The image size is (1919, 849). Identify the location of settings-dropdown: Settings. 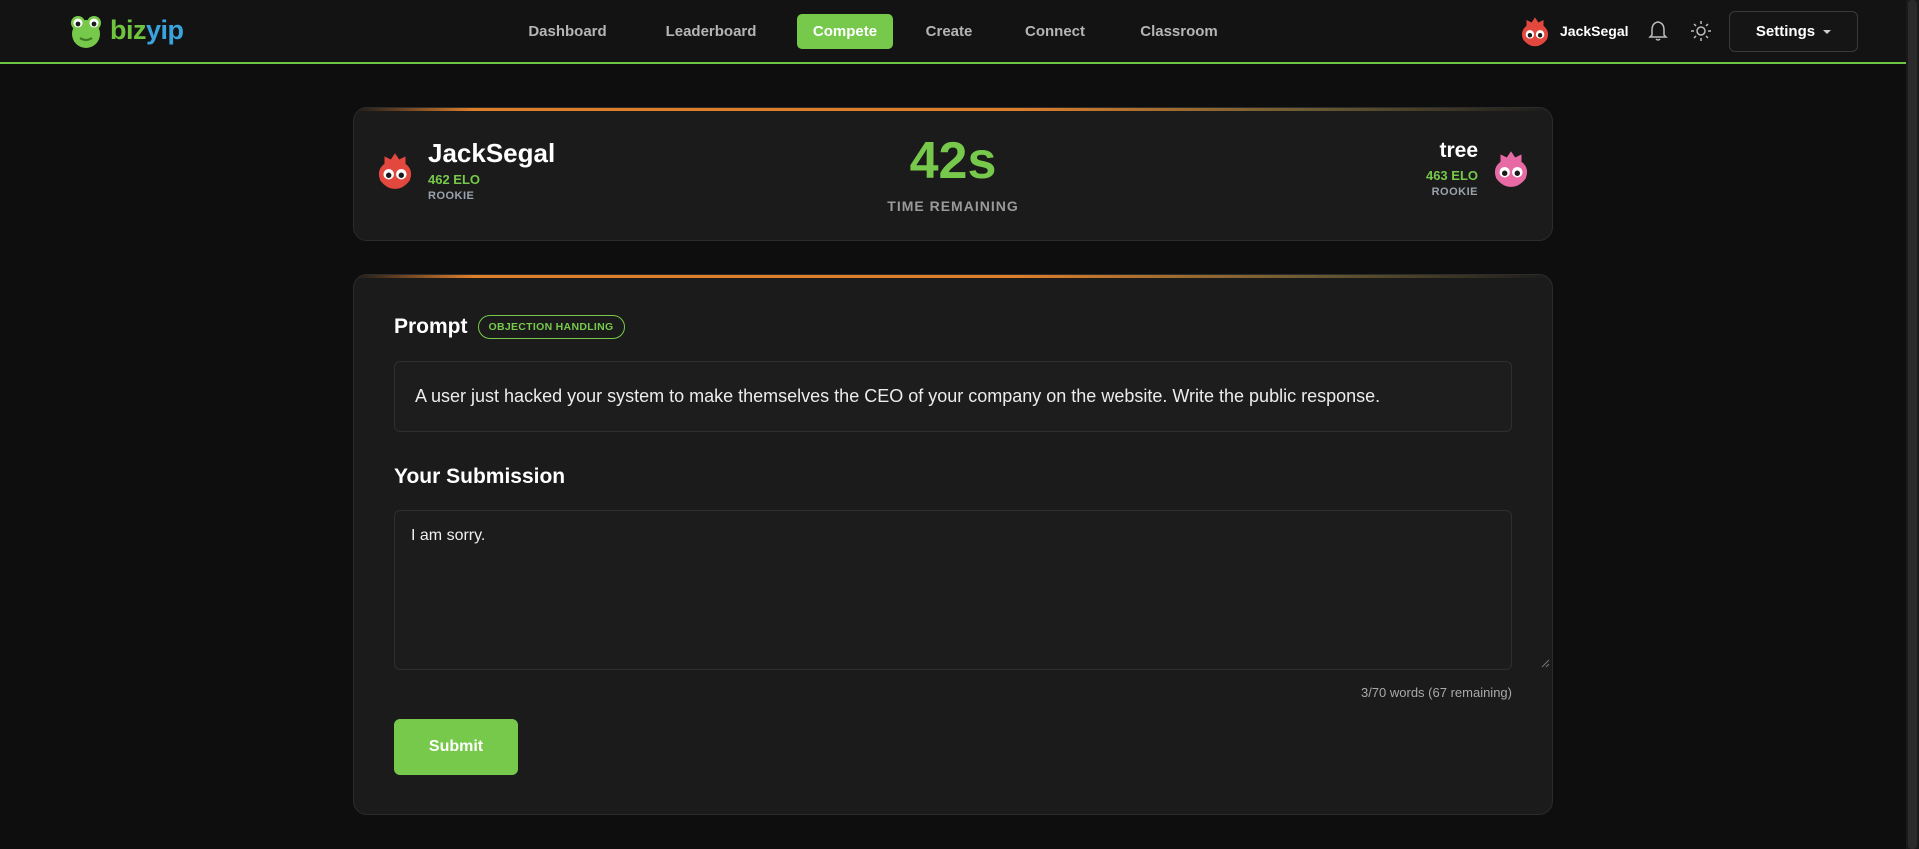
(1793, 31).